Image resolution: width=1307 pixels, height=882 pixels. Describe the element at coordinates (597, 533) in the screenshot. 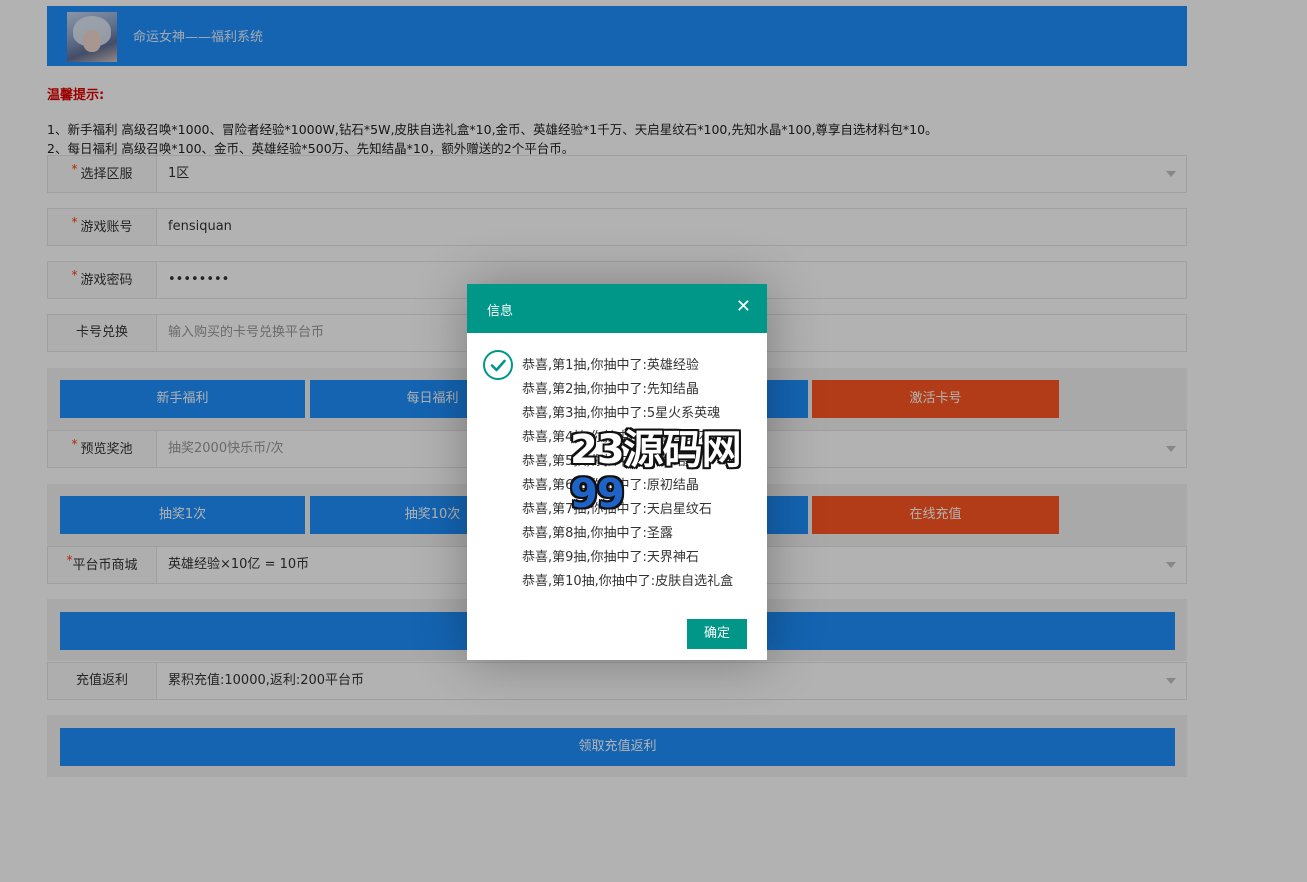

I see `draw-result-line: 恭喜,第8抽,你抽中了:圣露` at that location.